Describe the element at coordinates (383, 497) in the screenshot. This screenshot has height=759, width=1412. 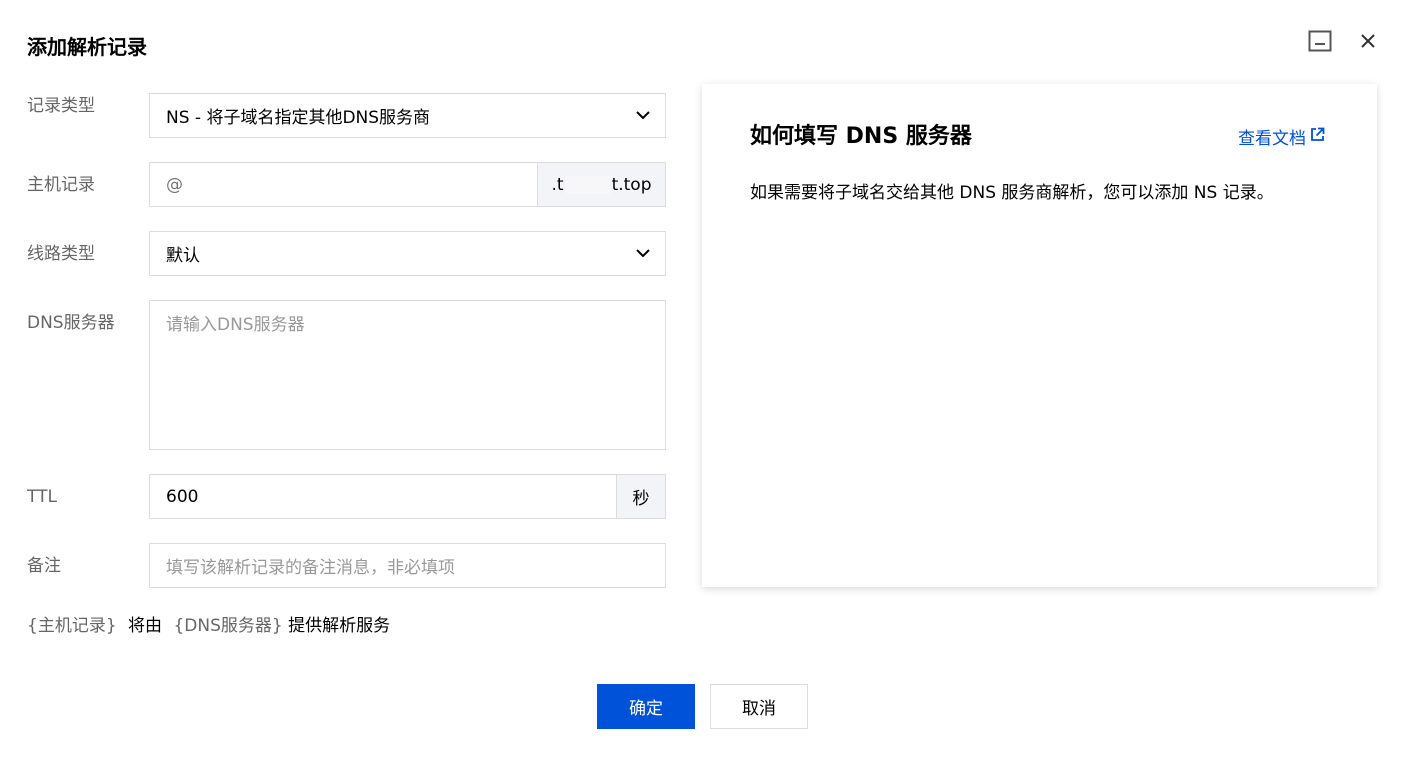
I see `ttl-input: 600` at that location.